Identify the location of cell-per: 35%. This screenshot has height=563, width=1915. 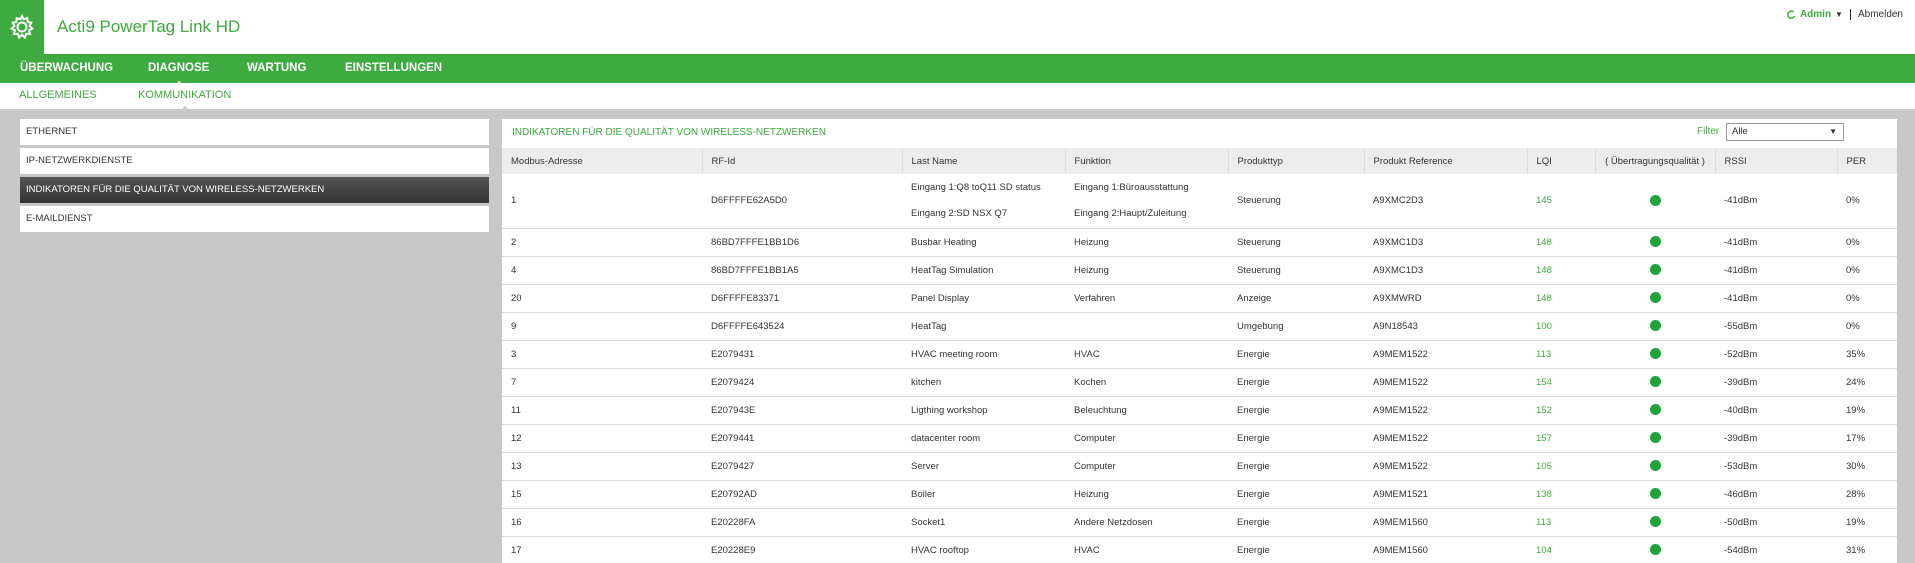
(1867, 354).